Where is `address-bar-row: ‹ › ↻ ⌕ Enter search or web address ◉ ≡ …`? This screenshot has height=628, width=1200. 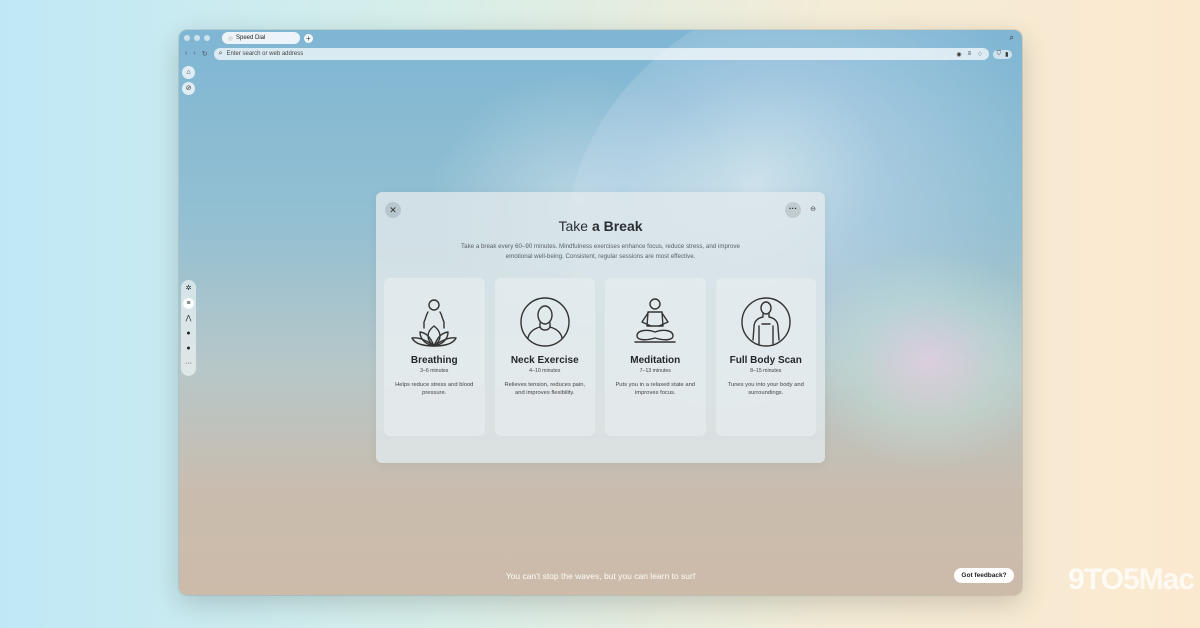 address-bar-row: ‹ › ↻ ⌕ Enter search or web address ◉ ≡ … is located at coordinates (600, 54).